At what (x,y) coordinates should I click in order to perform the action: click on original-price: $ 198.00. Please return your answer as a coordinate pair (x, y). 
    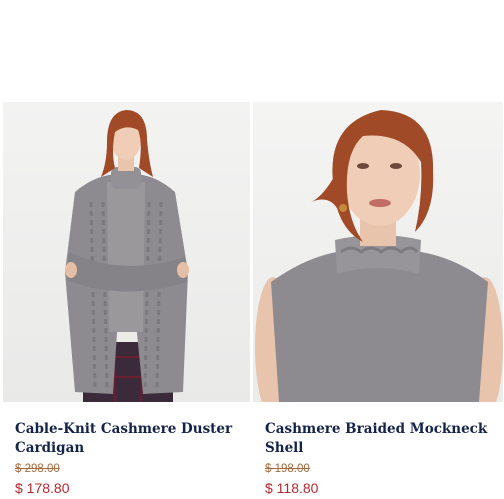
    Looking at the image, I should click on (287, 469).